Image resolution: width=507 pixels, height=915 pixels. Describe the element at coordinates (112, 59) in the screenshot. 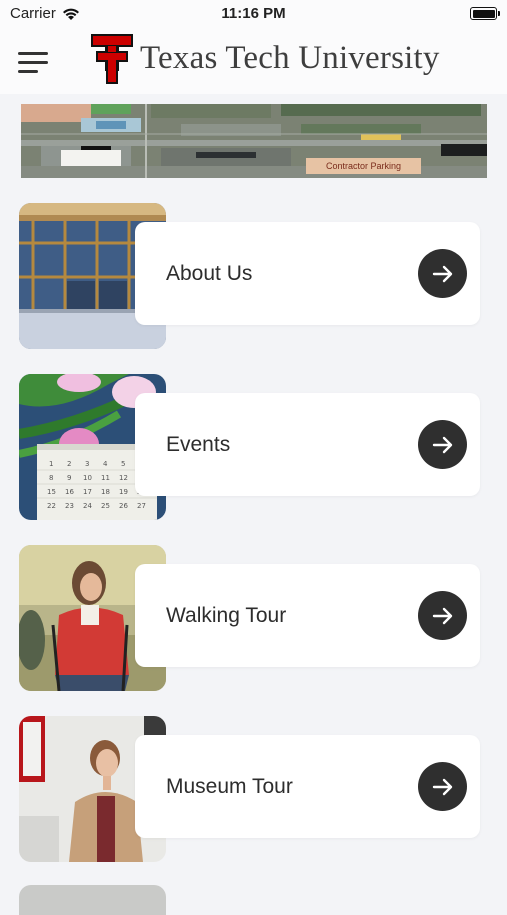

I see `double-t-logo` at that location.